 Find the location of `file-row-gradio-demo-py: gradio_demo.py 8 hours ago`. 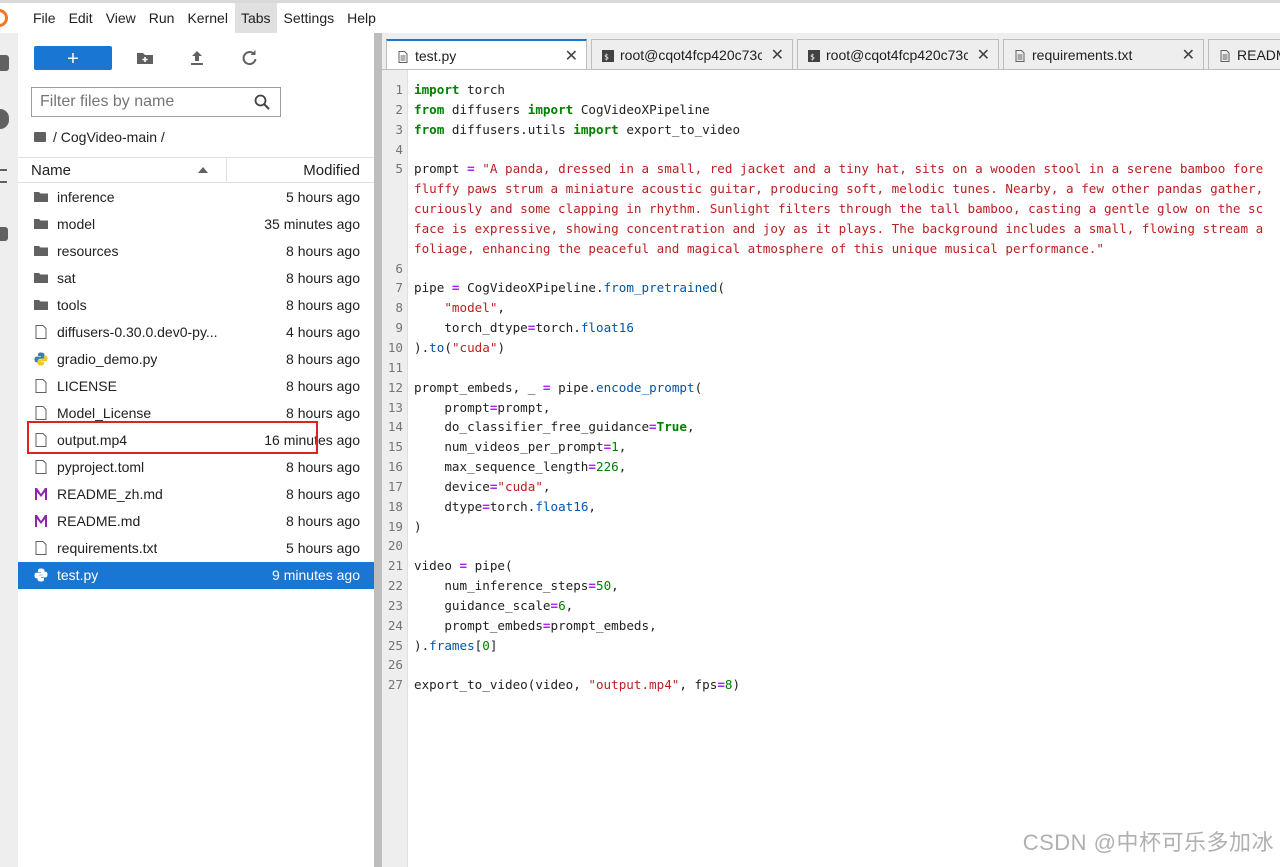

file-row-gradio-demo-py: gradio_demo.py 8 hours ago is located at coordinates (196, 359).